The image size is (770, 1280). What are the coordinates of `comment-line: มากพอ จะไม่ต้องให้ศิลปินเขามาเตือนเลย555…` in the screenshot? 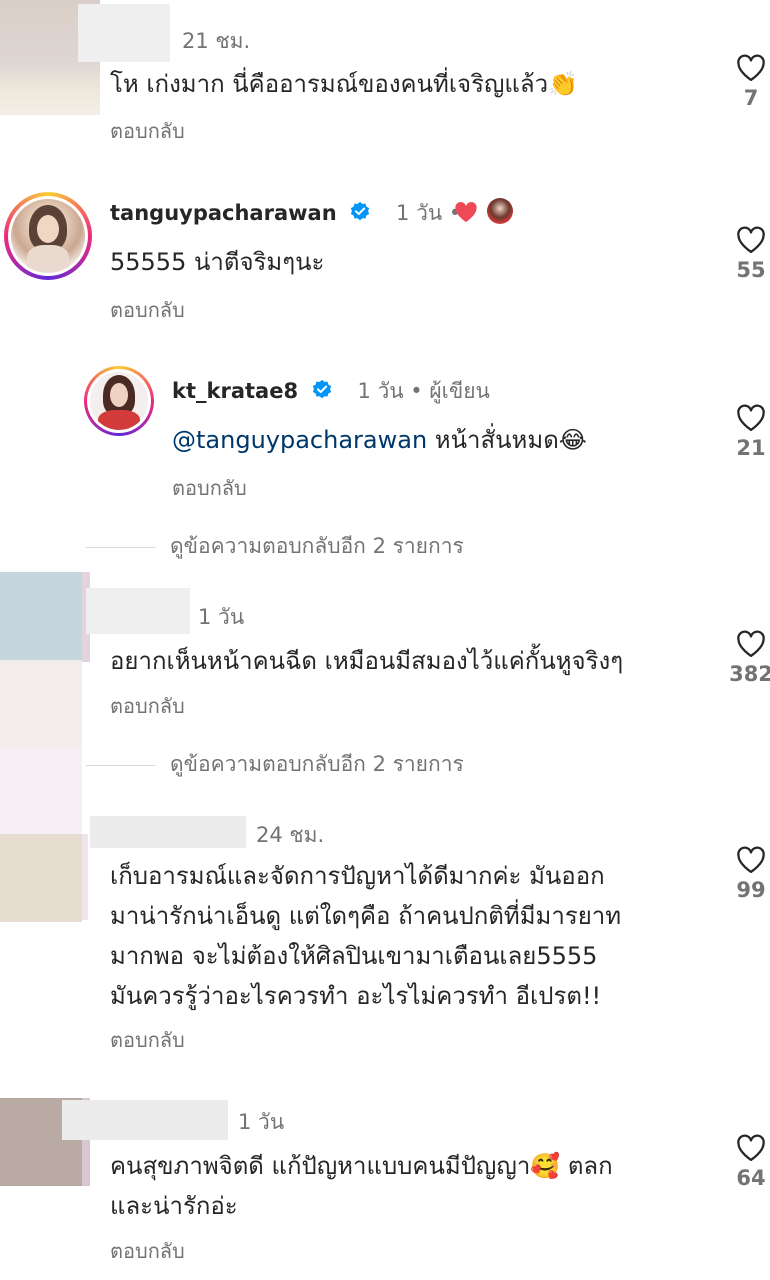 It's located at (354, 956).